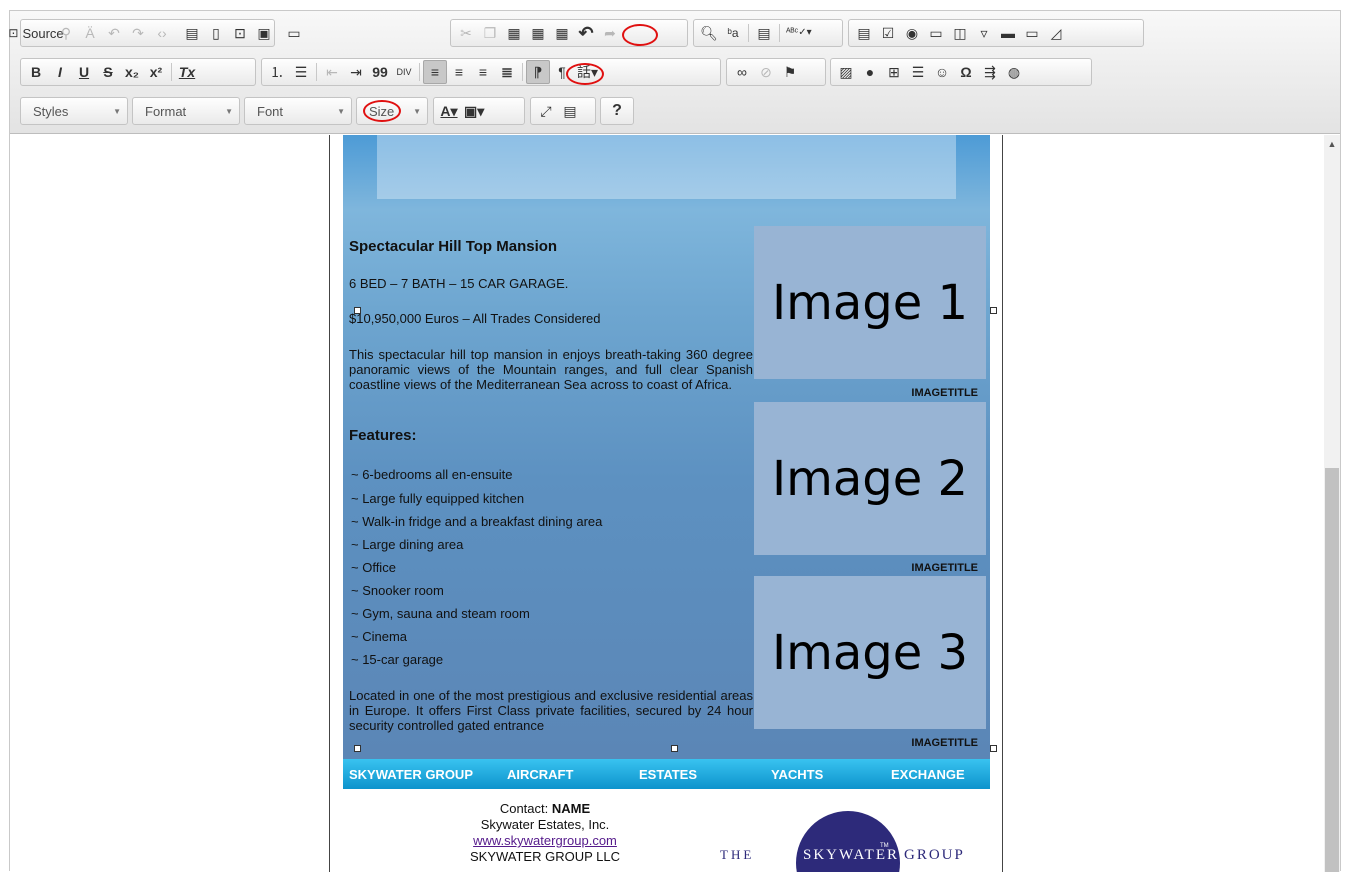  Describe the element at coordinates (114, 33) in the screenshot. I see `undo-disabled-button: ↶` at that location.